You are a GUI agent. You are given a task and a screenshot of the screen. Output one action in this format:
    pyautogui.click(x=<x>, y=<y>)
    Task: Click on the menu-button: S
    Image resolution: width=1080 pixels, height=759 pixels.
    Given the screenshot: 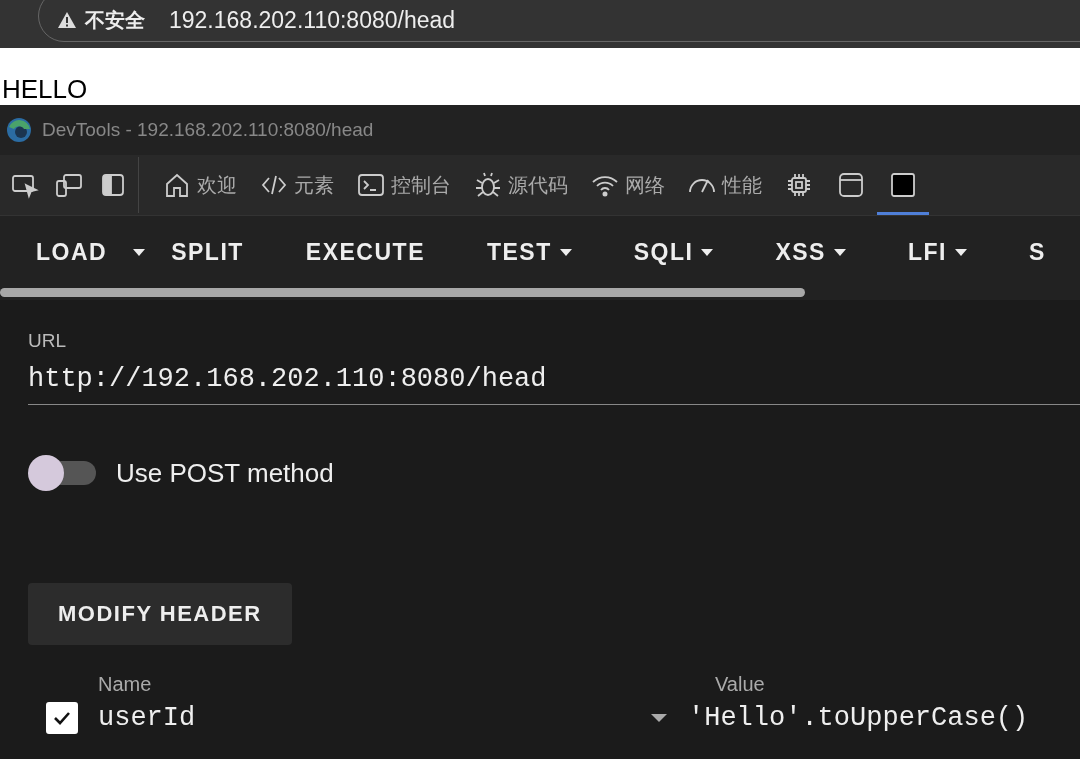 What is the action you would take?
    pyautogui.click(x=1037, y=252)
    